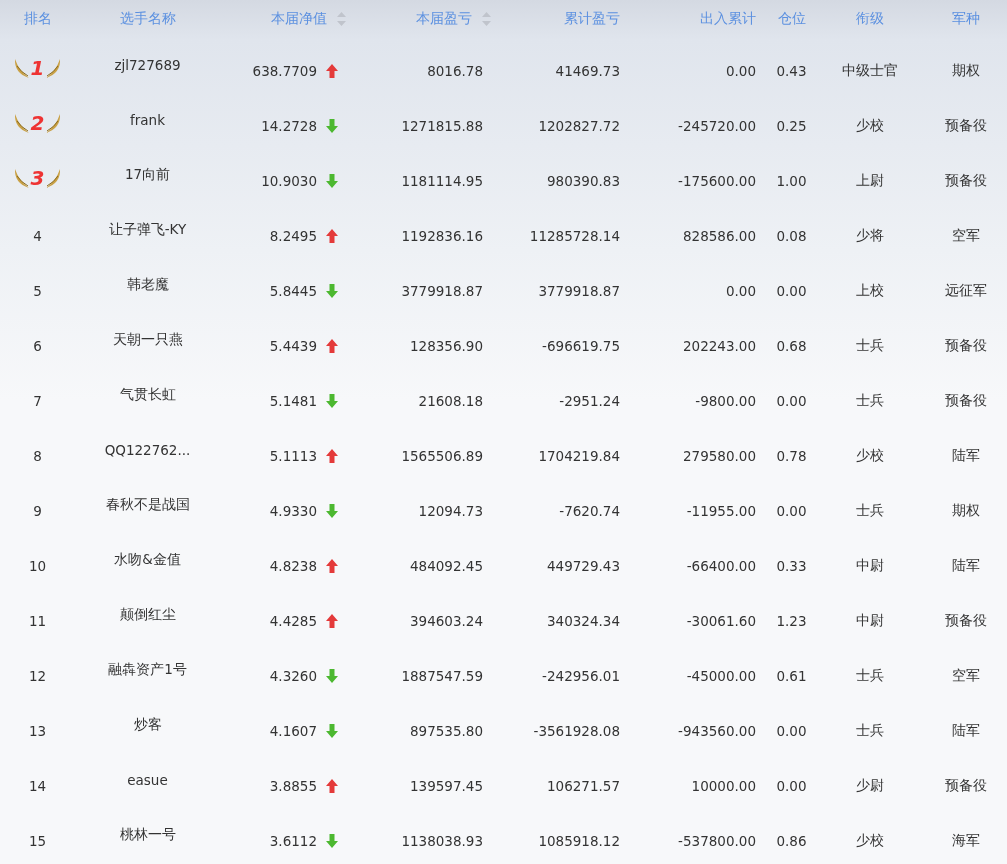  What do you see at coordinates (147, 834) in the screenshot?
I see `player-name: 桃林一号` at bounding box center [147, 834].